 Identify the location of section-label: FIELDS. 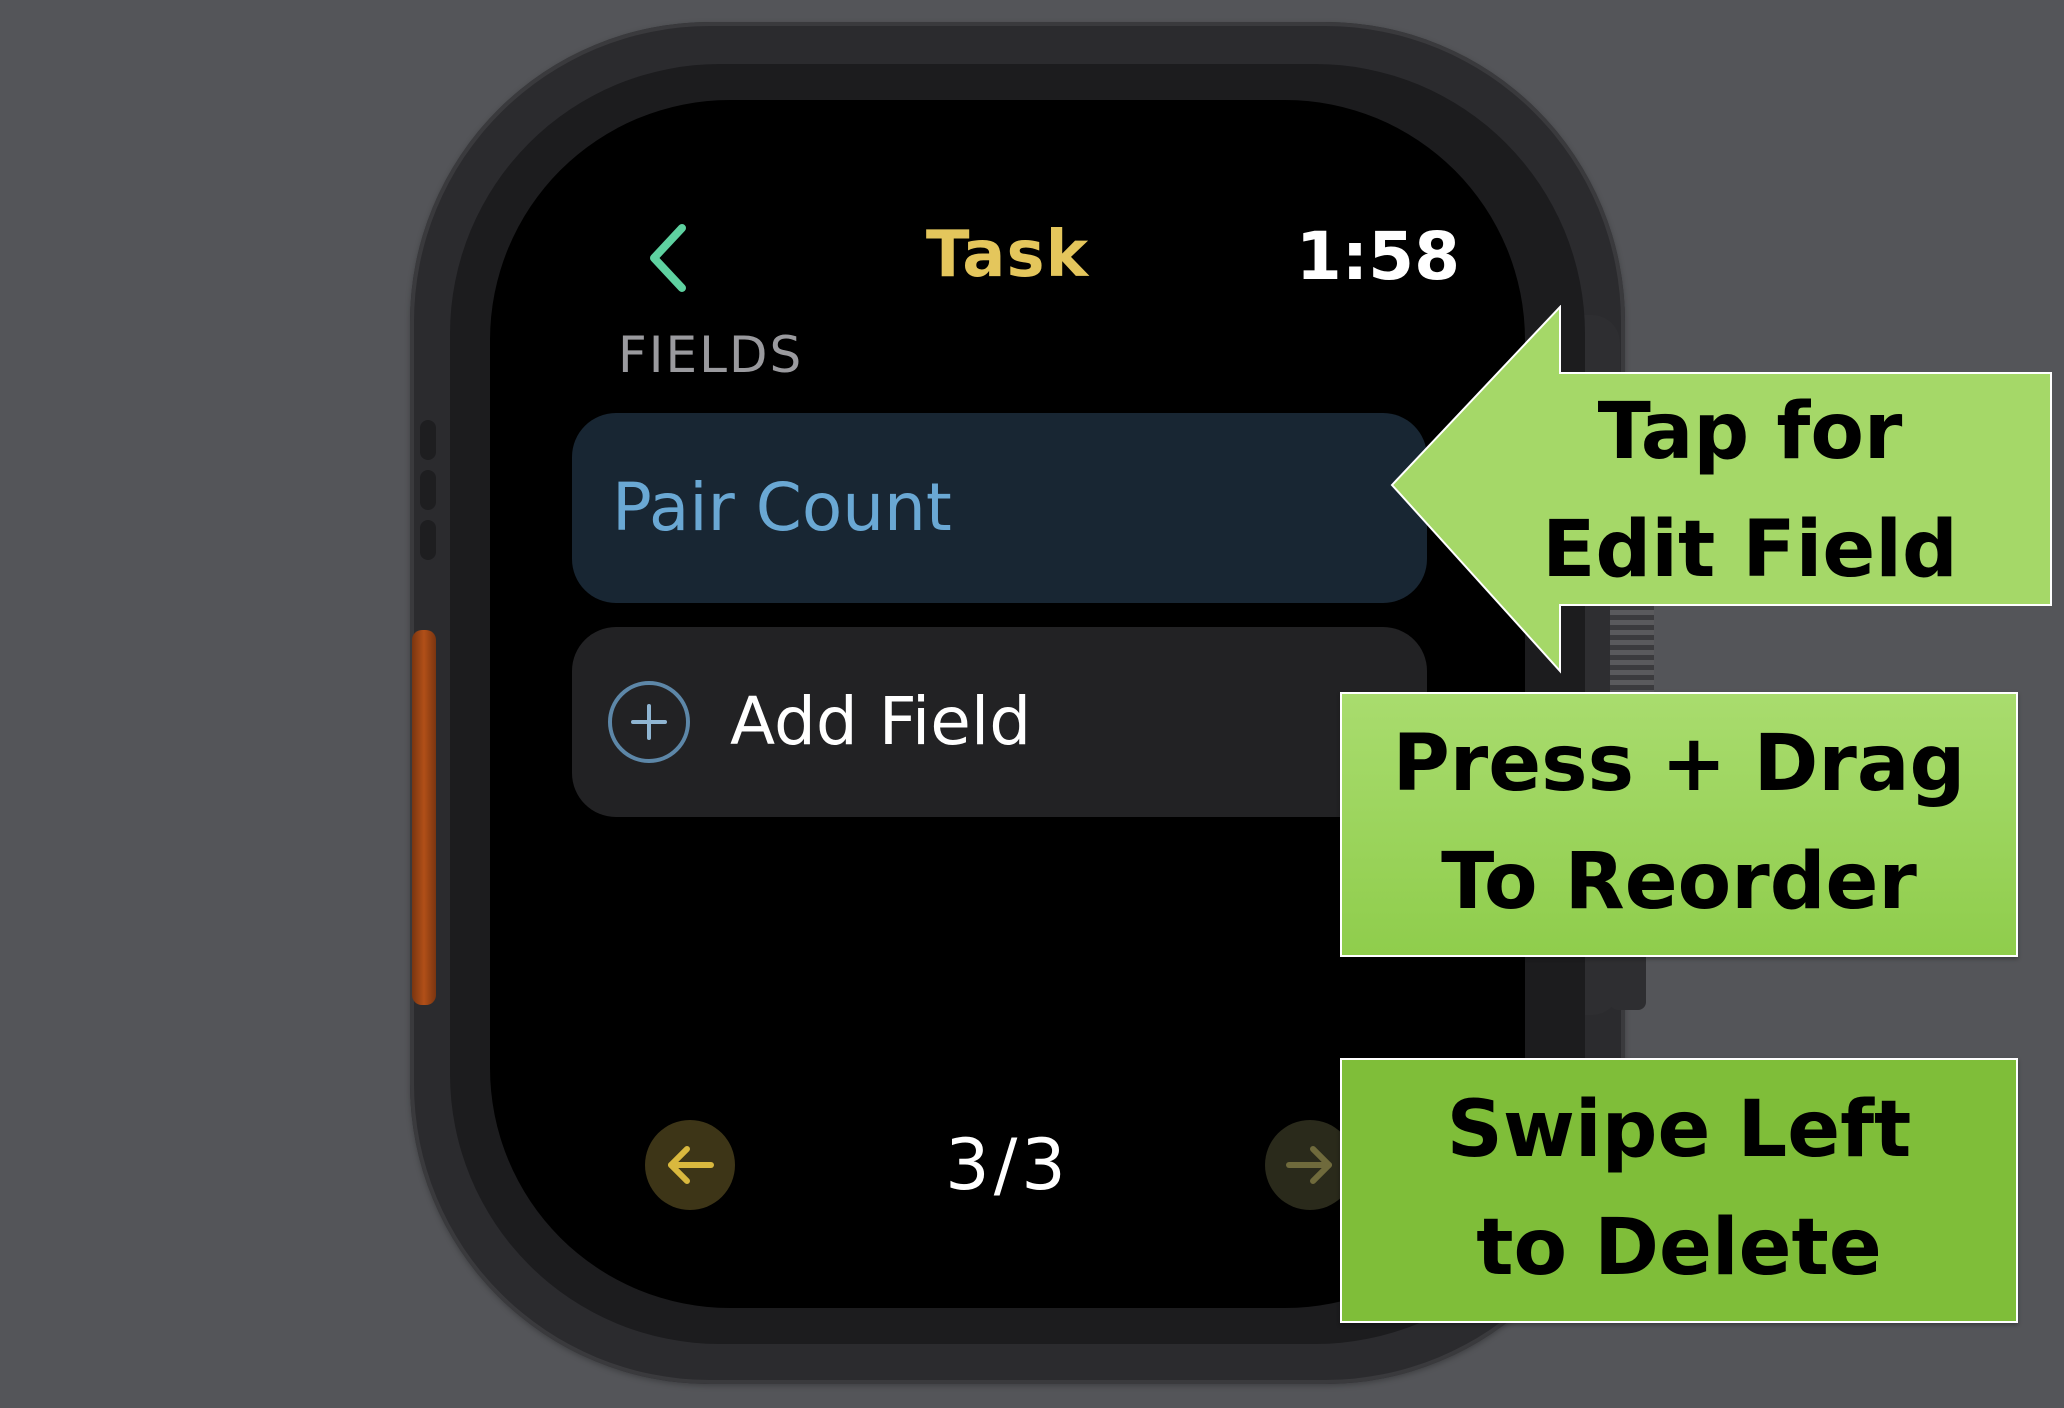
(711, 355).